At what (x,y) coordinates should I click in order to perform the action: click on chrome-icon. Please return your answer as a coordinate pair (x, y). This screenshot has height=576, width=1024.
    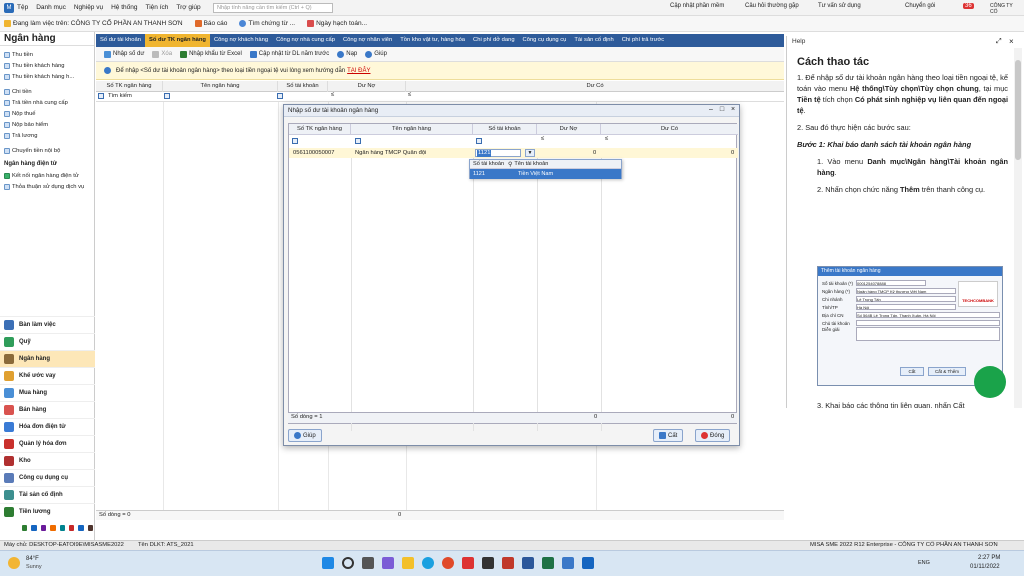
    Looking at the image, I should click on (448, 563).